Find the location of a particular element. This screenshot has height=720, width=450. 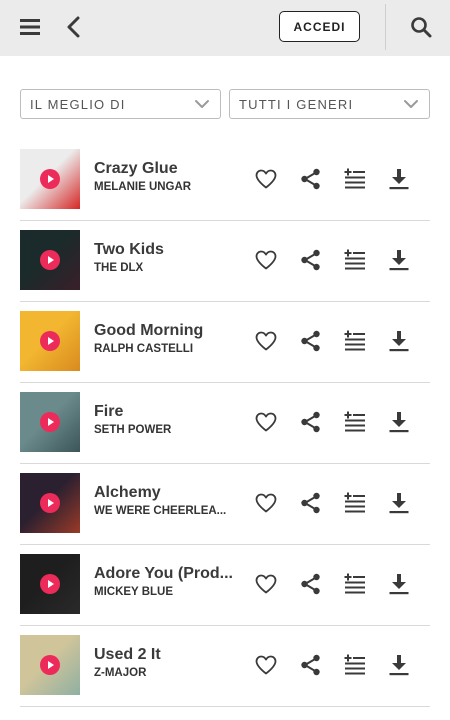

search-icon is located at coordinates (421, 27).